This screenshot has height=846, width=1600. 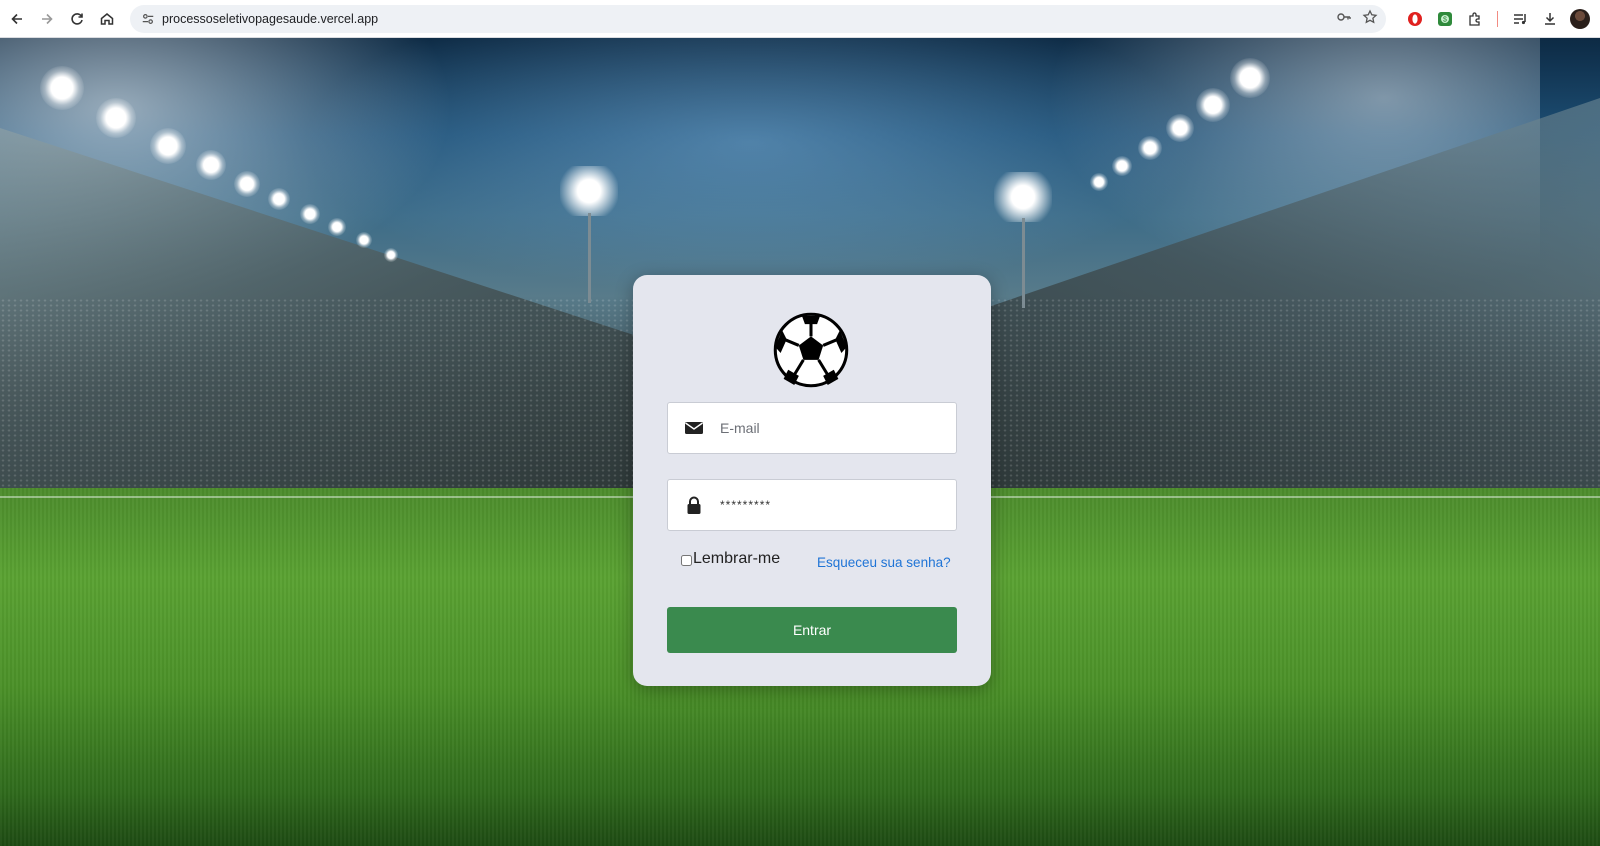 What do you see at coordinates (686, 560) in the screenshot?
I see `remember-me-checkbox` at bounding box center [686, 560].